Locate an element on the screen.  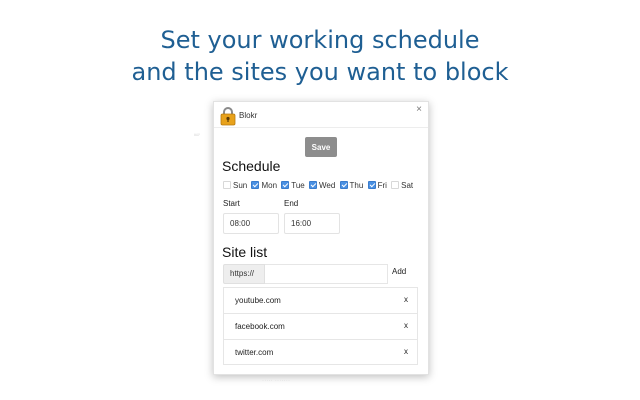
site-name: youtube.com is located at coordinates (258, 300).